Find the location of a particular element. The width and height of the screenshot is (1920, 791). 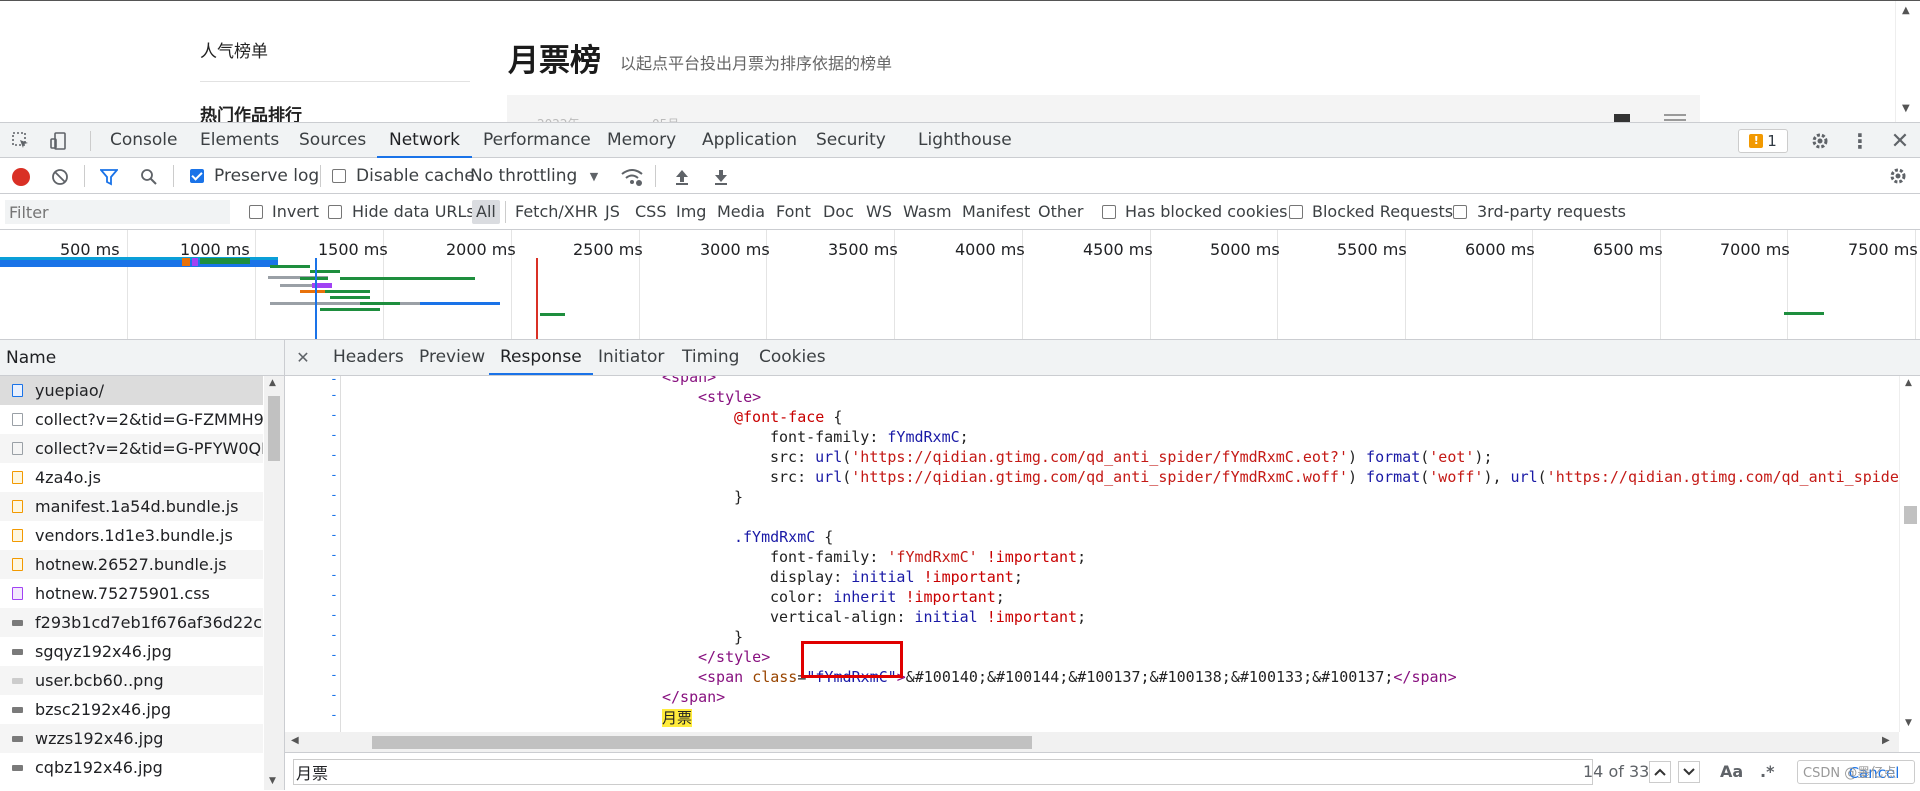

tab-console: Console is located at coordinates (144, 140).